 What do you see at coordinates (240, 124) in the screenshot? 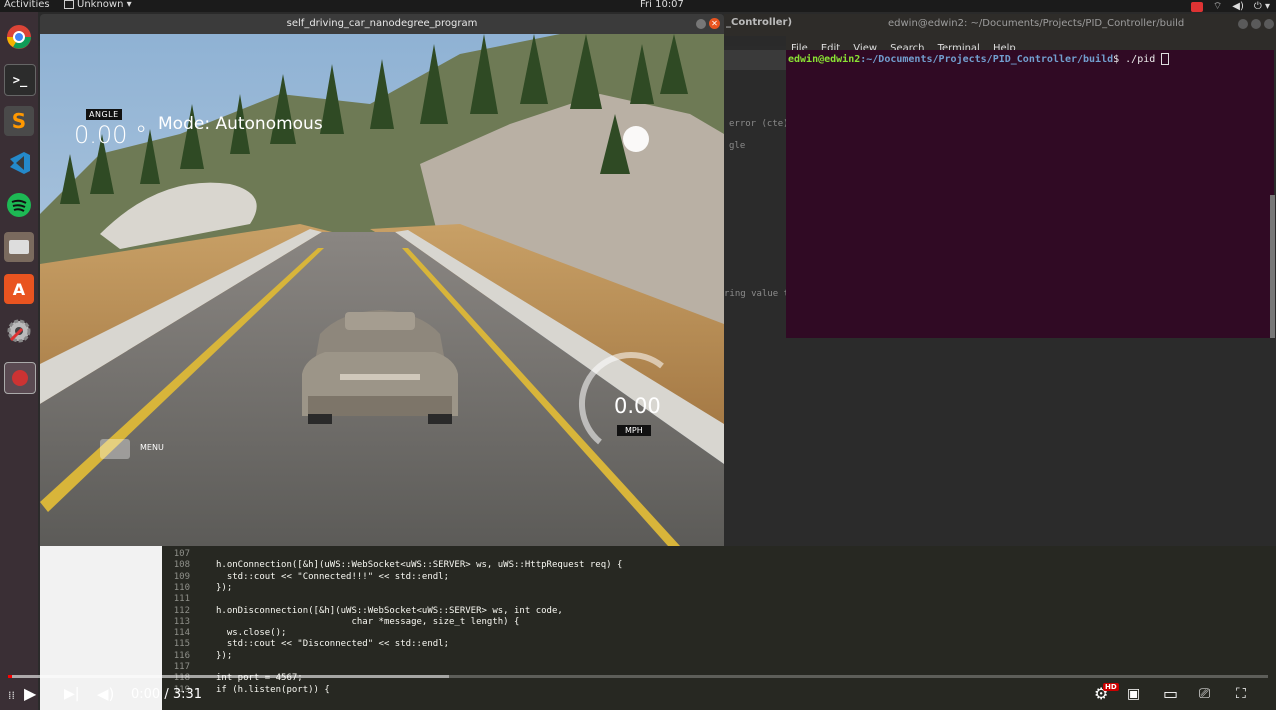
I see `mode-label: Mode: Autonomous` at bounding box center [240, 124].